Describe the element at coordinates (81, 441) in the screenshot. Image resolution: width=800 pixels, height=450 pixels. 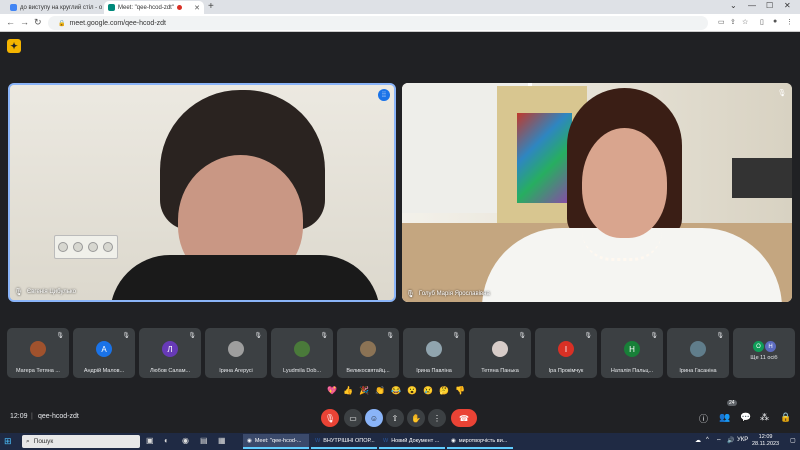
I see `taskbar-search-input: ⌕ Пошук` at that location.